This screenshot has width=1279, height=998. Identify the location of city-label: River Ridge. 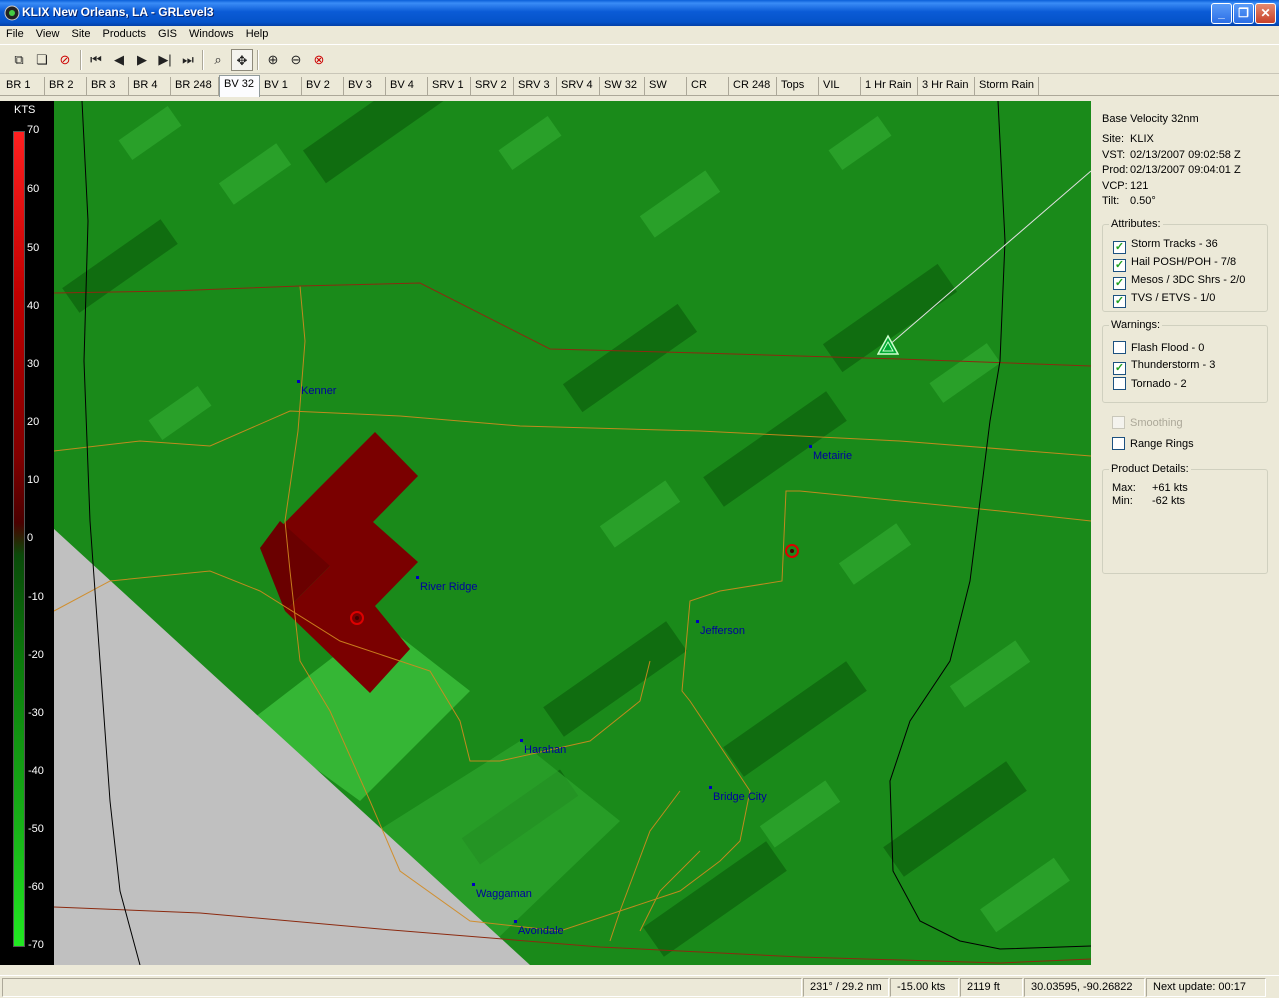
(449, 587).